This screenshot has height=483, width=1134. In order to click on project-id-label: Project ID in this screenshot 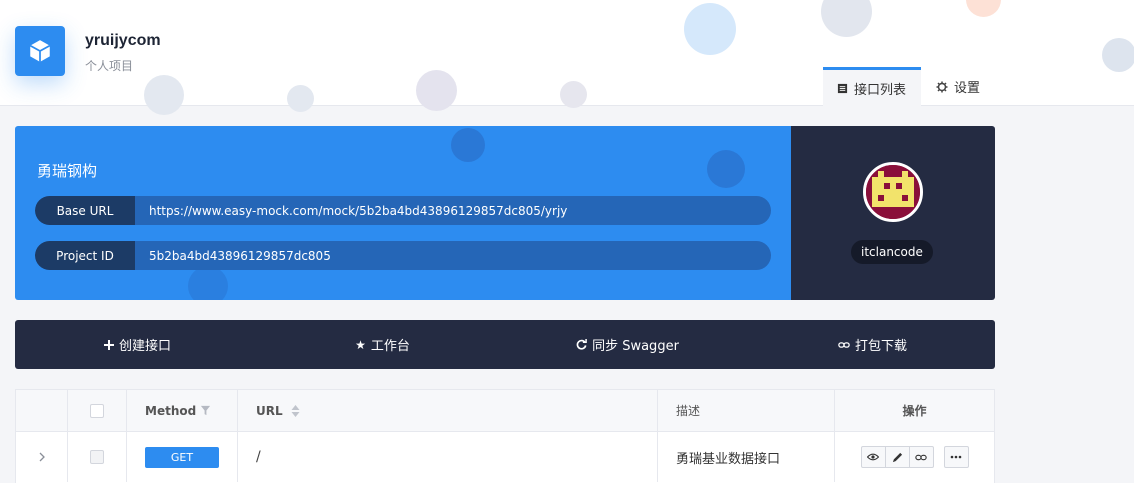, I will do `click(85, 255)`.